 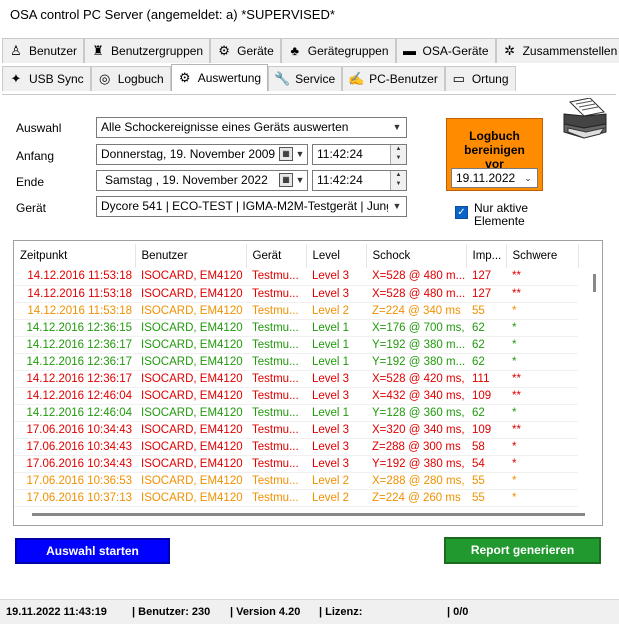 I want to click on logbook-date-combobox: 19.11.2022 ⌄, so click(x=494, y=178).